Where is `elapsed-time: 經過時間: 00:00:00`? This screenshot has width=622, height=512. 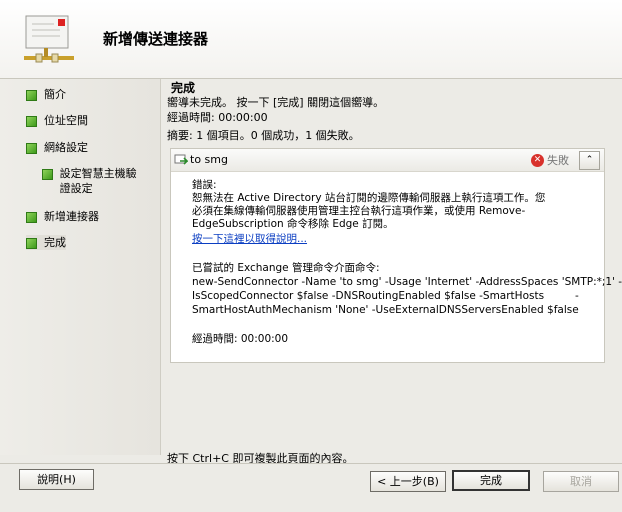 elapsed-time: 經過時間: 00:00:00 is located at coordinates (217, 117).